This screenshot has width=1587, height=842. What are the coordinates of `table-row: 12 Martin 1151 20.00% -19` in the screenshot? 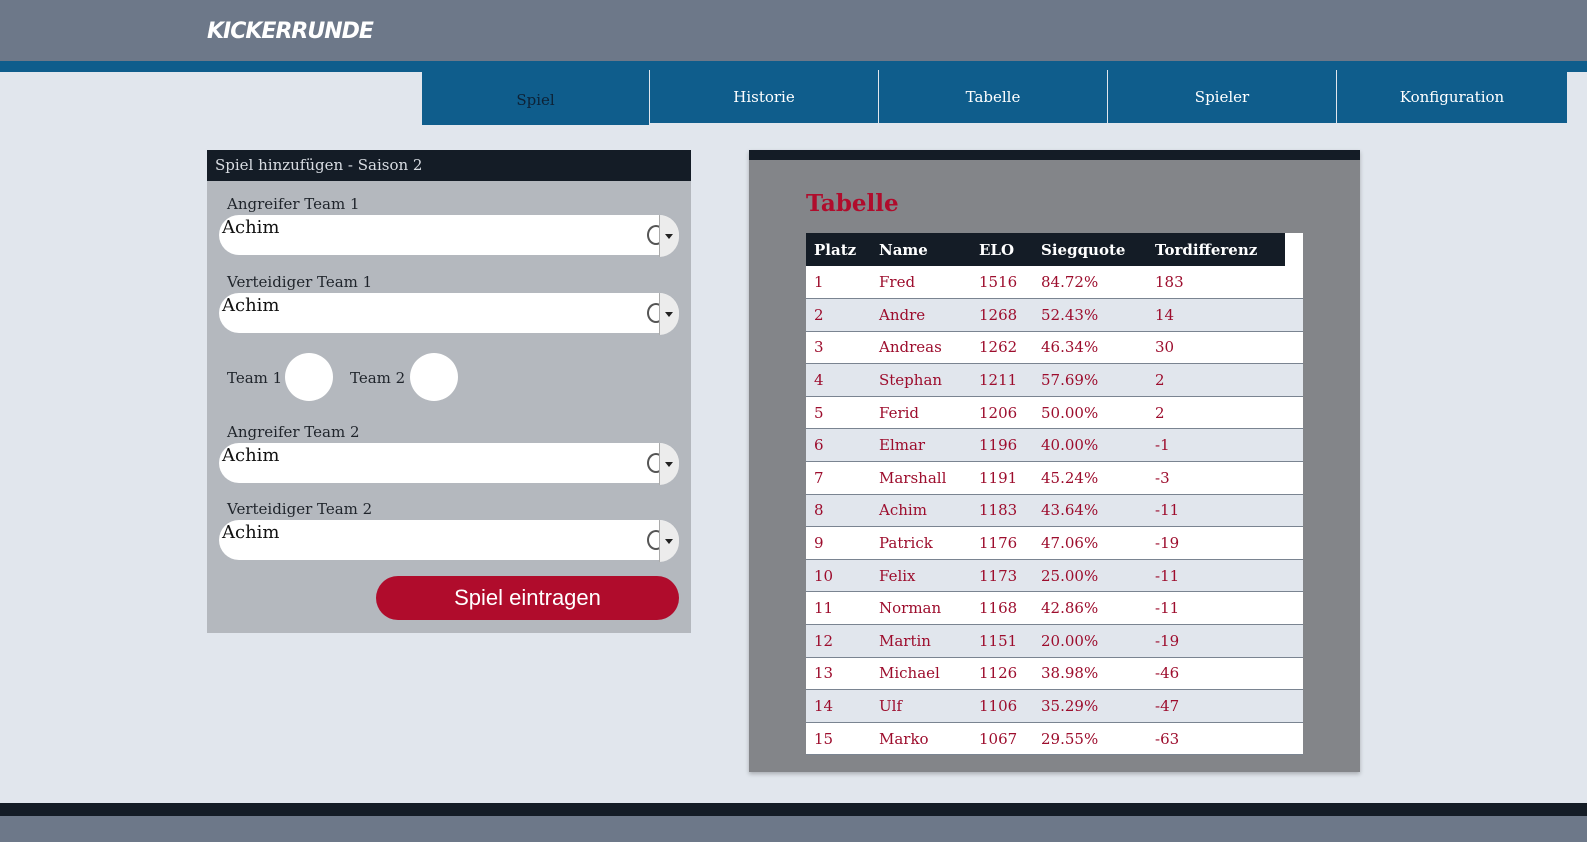 It's located at (1054, 641).